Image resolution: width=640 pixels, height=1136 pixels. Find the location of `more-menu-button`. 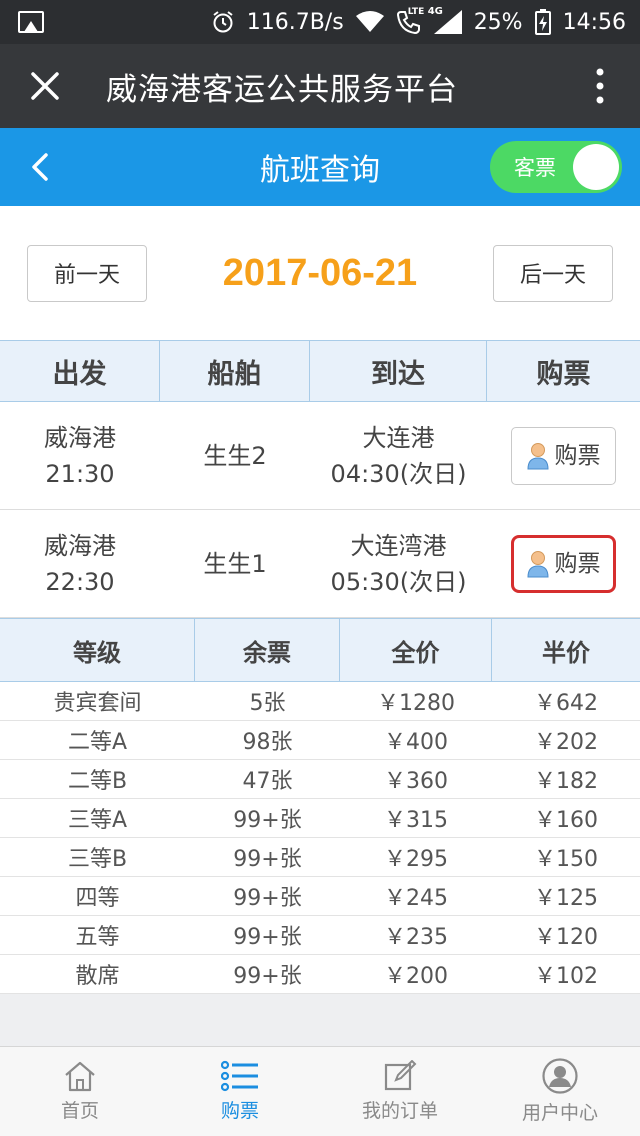

more-menu-button is located at coordinates (600, 86).